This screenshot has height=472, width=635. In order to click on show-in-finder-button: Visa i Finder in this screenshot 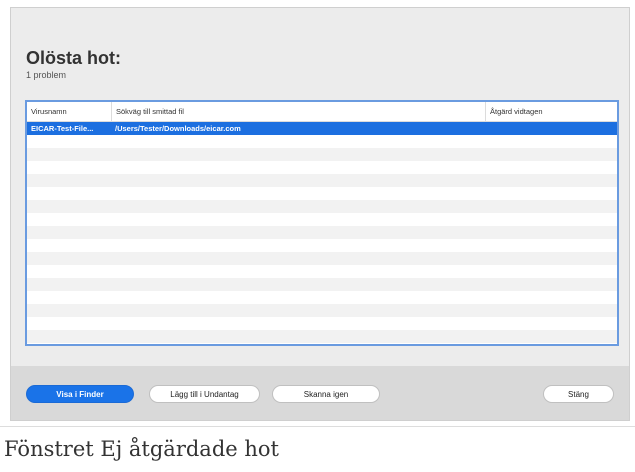, I will do `click(80, 394)`.